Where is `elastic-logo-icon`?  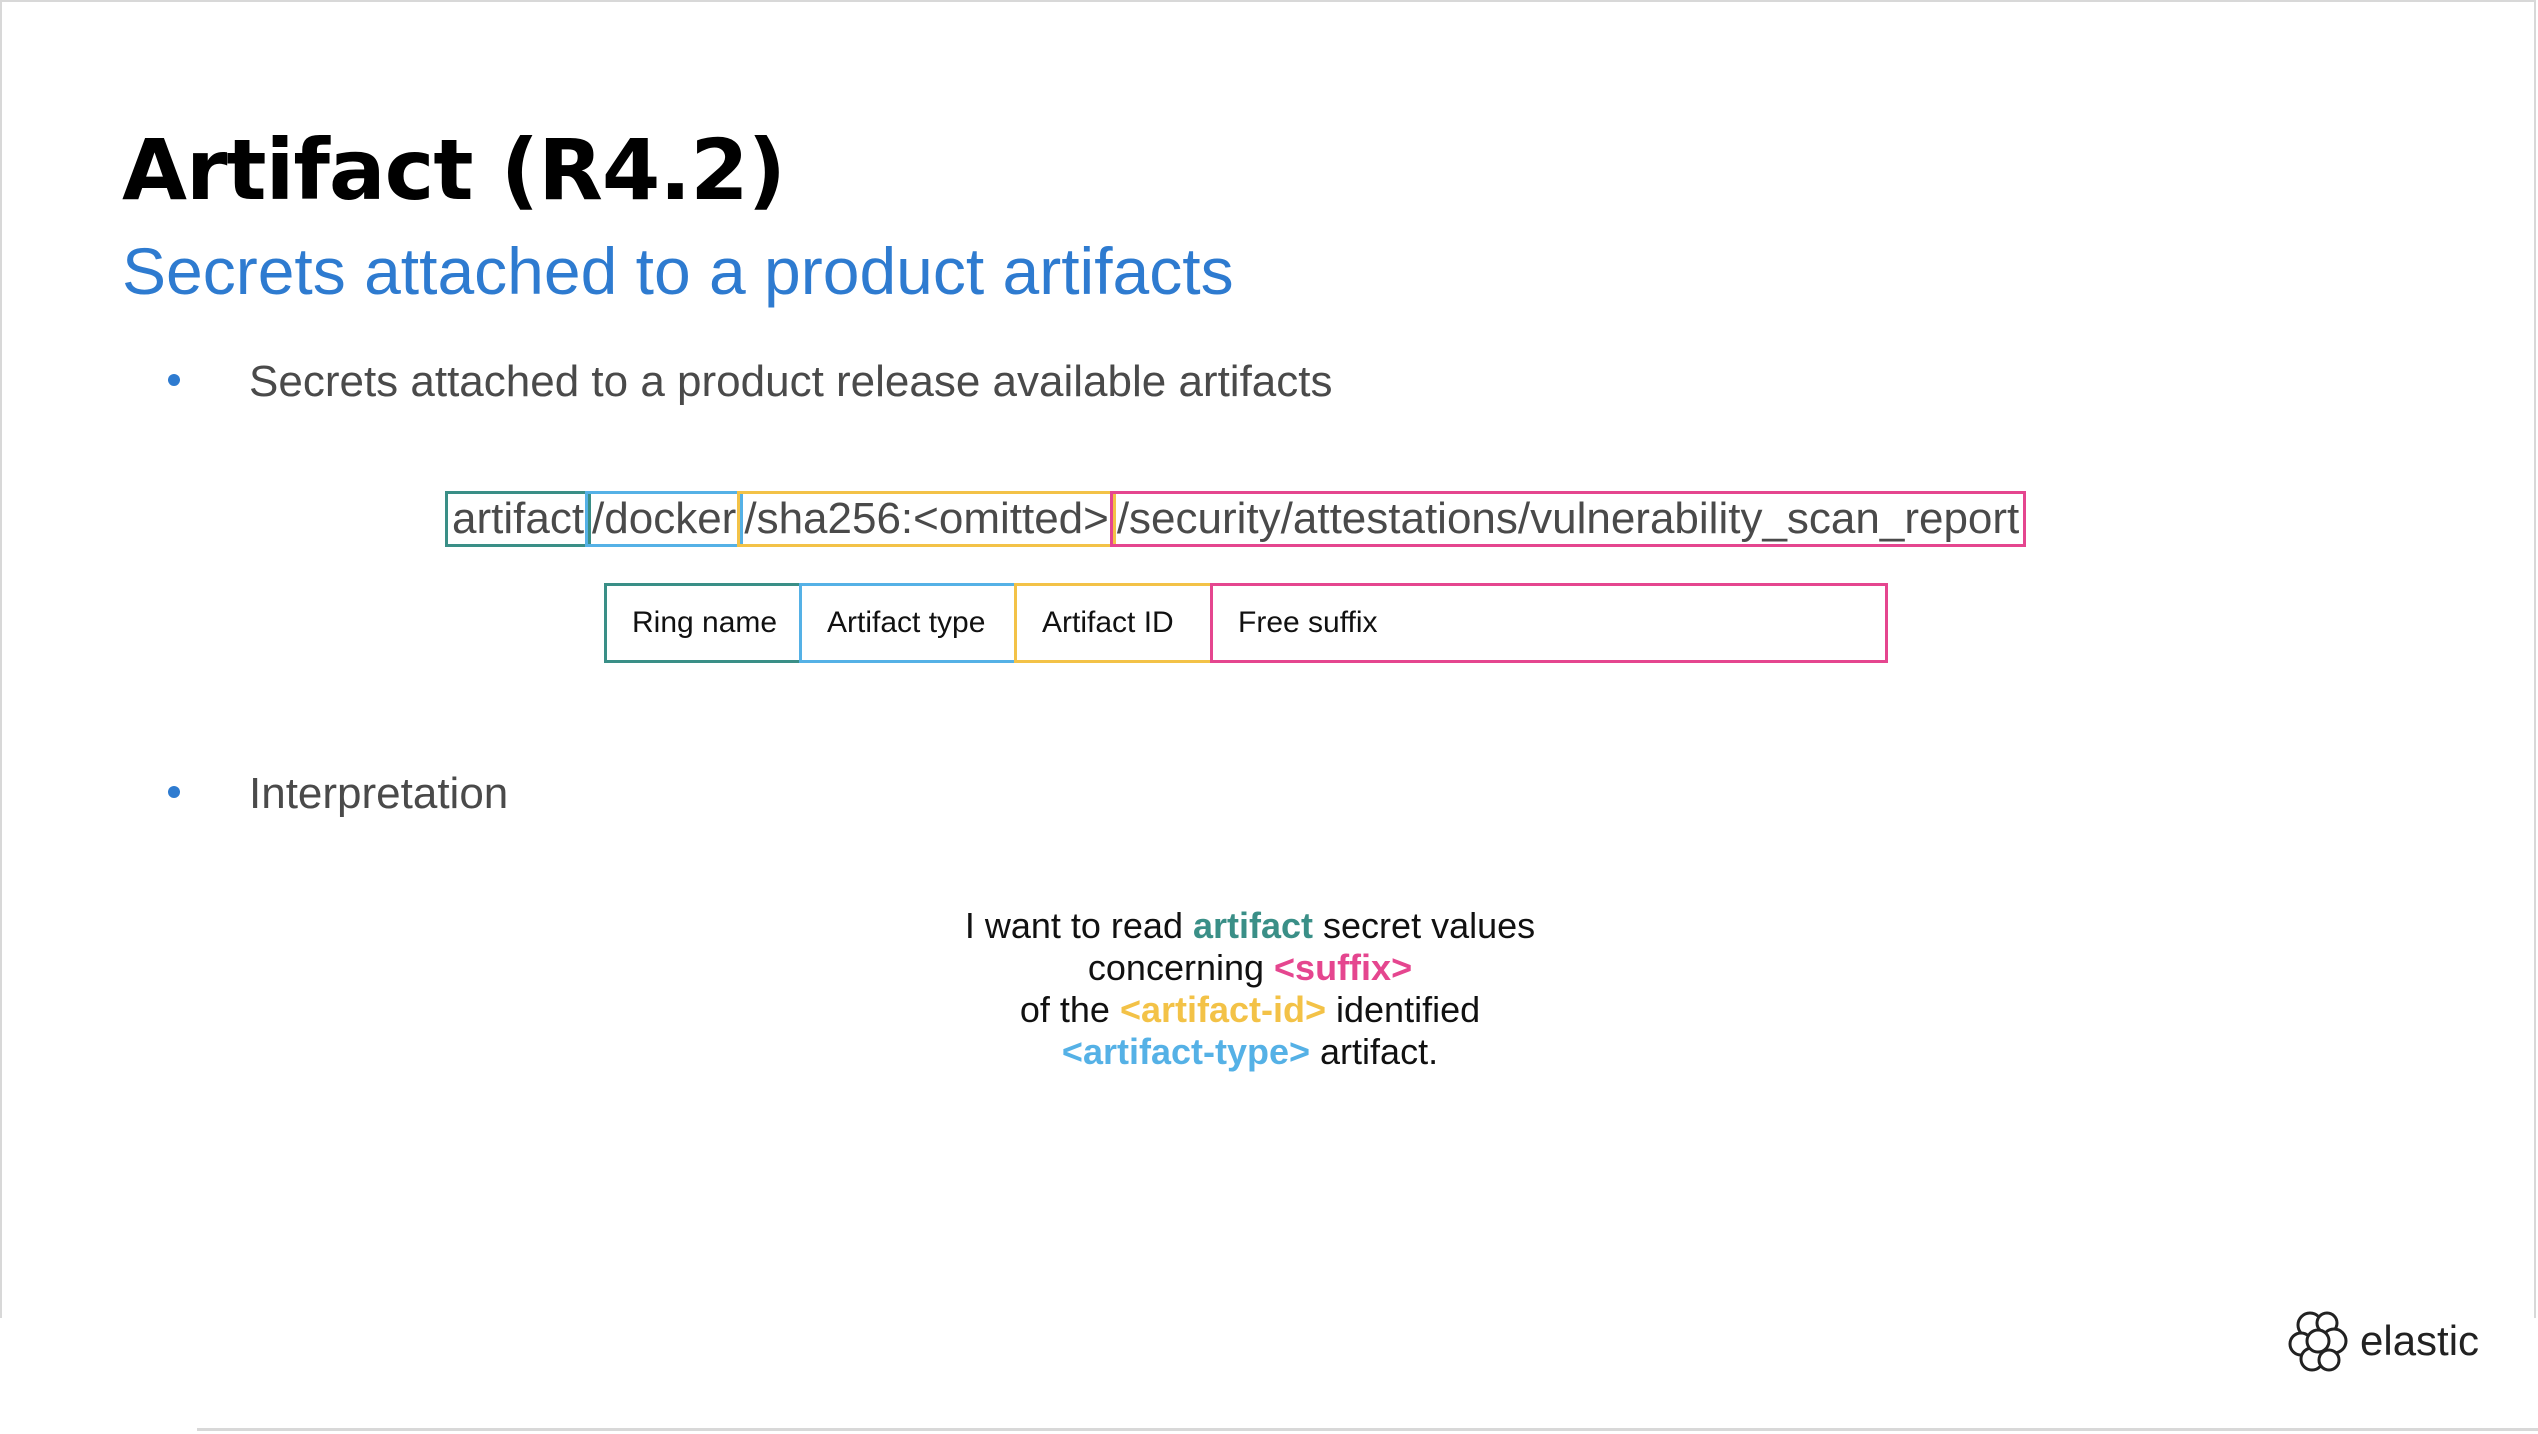
elastic-logo-icon is located at coordinates (2318, 1341).